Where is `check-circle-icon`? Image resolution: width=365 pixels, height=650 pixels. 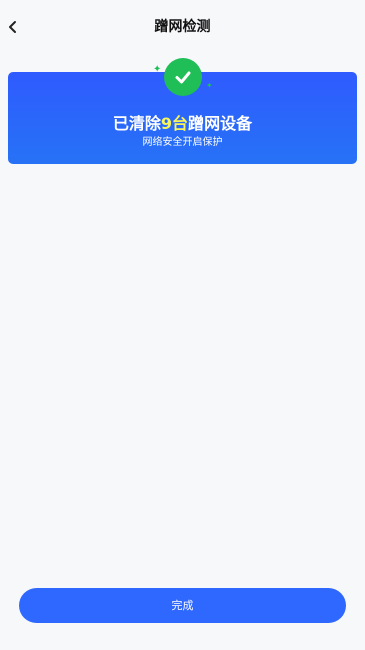 check-circle-icon is located at coordinates (183, 77).